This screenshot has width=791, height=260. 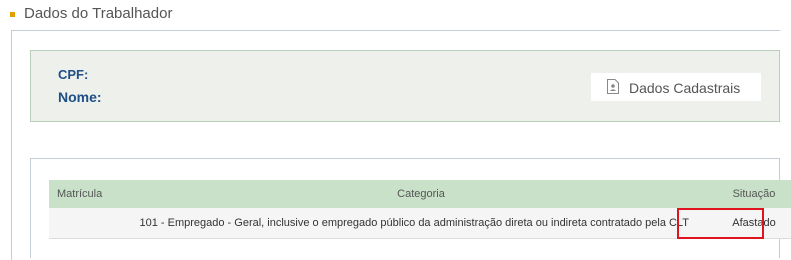 I want to click on table-header-row: Matrícula Categoria Situação, so click(x=420, y=194).